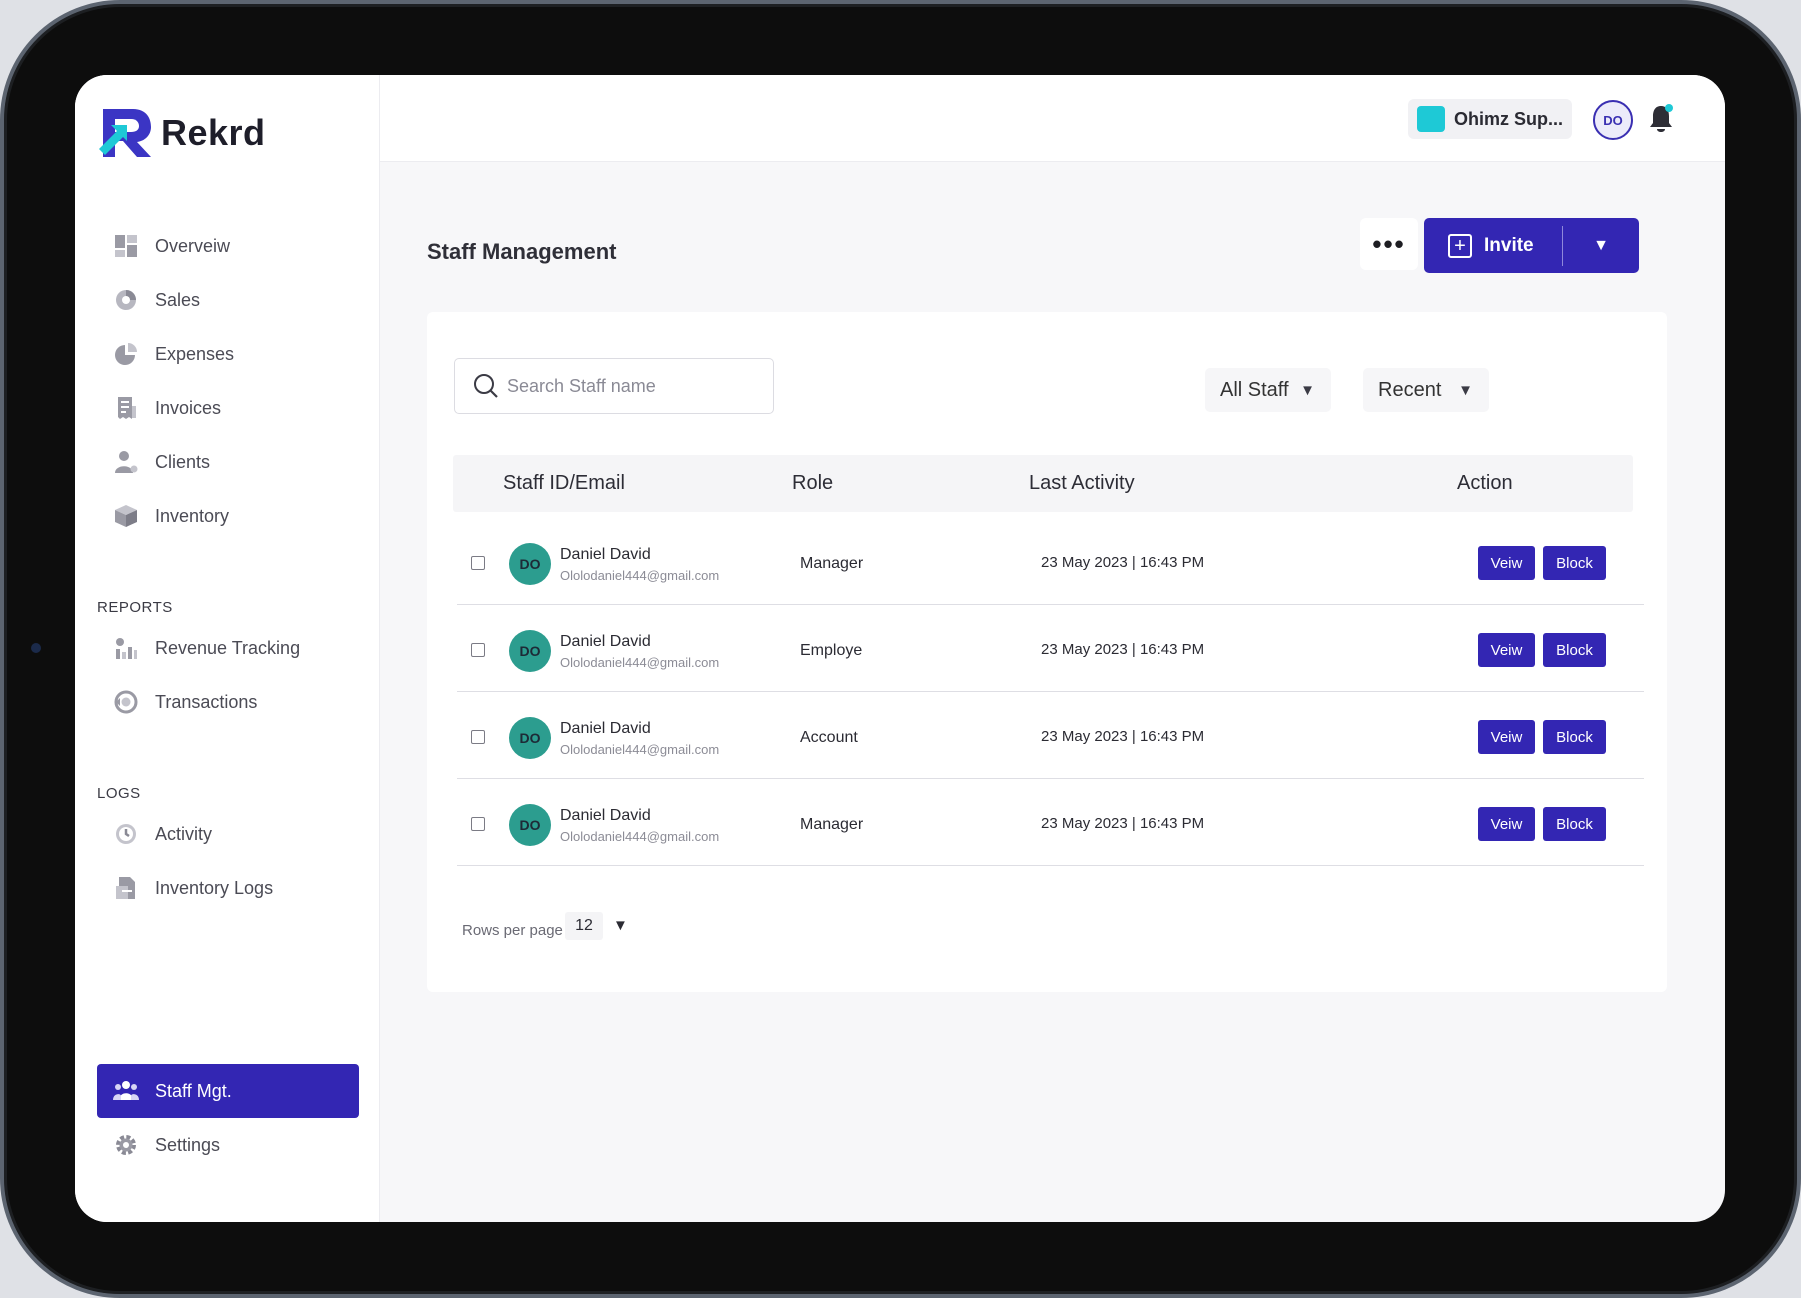  I want to click on search-box, so click(614, 386).